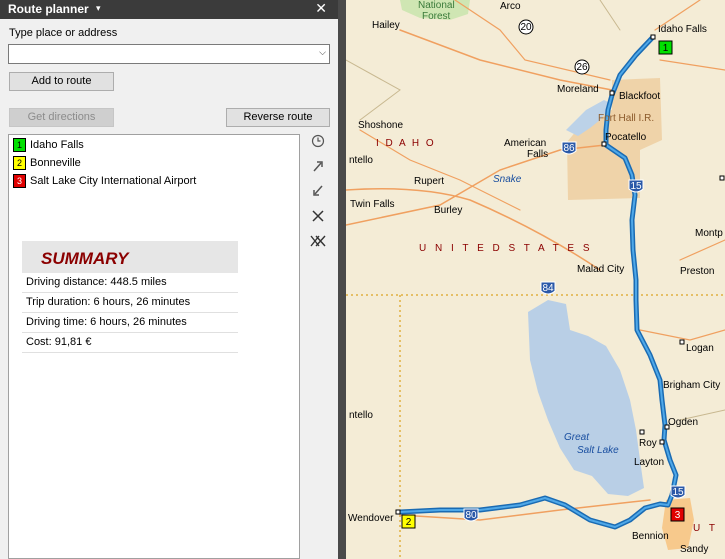 The image size is (725, 559). Describe the element at coordinates (406, 143) in the screenshot. I see `map-label: I D A H O` at that location.